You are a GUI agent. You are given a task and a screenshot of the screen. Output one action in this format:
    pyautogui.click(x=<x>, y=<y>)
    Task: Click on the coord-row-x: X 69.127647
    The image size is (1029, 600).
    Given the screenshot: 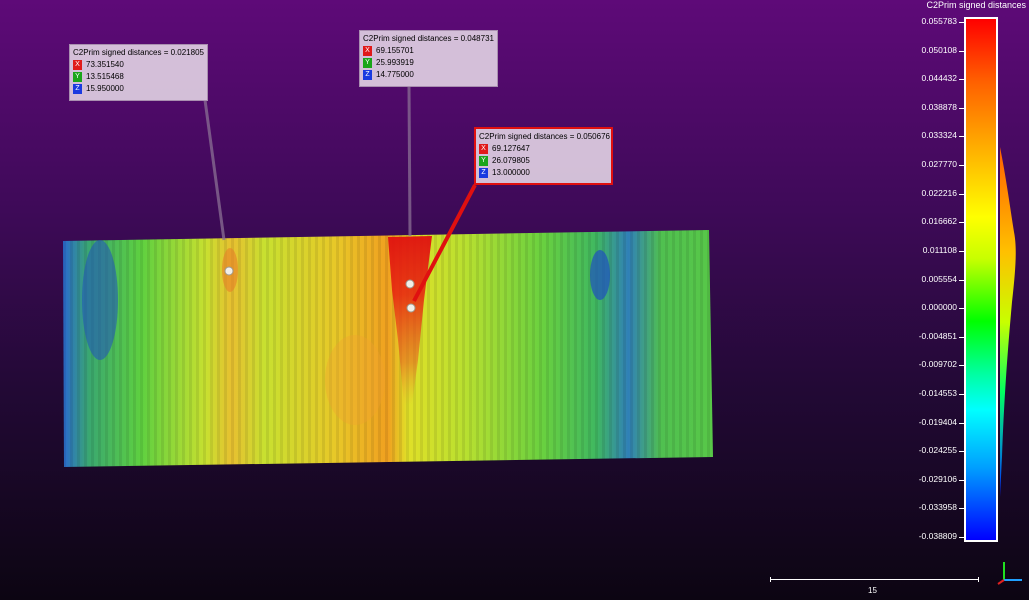 What is the action you would take?
    pyautogui.click(x=543, y=148)
    